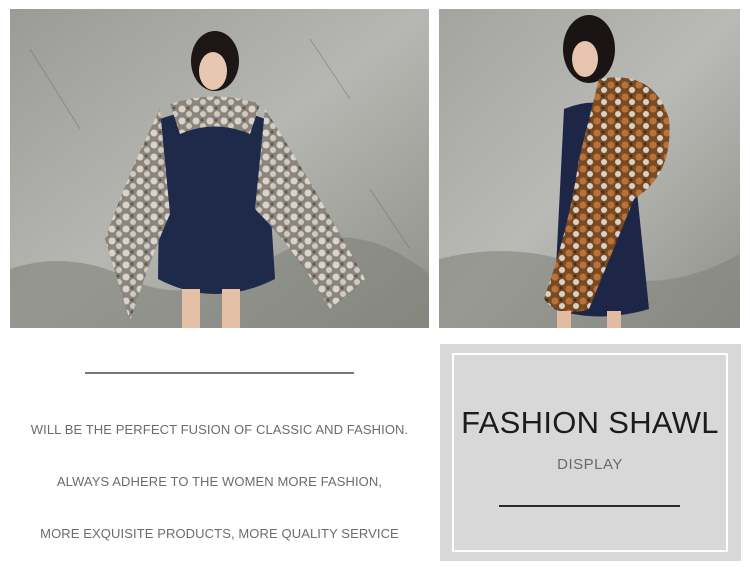 The width and height of the screenshot is (750, 585). I want to click on title-panel: FASHION SHAWL DISPLAY, so click(590, 452).